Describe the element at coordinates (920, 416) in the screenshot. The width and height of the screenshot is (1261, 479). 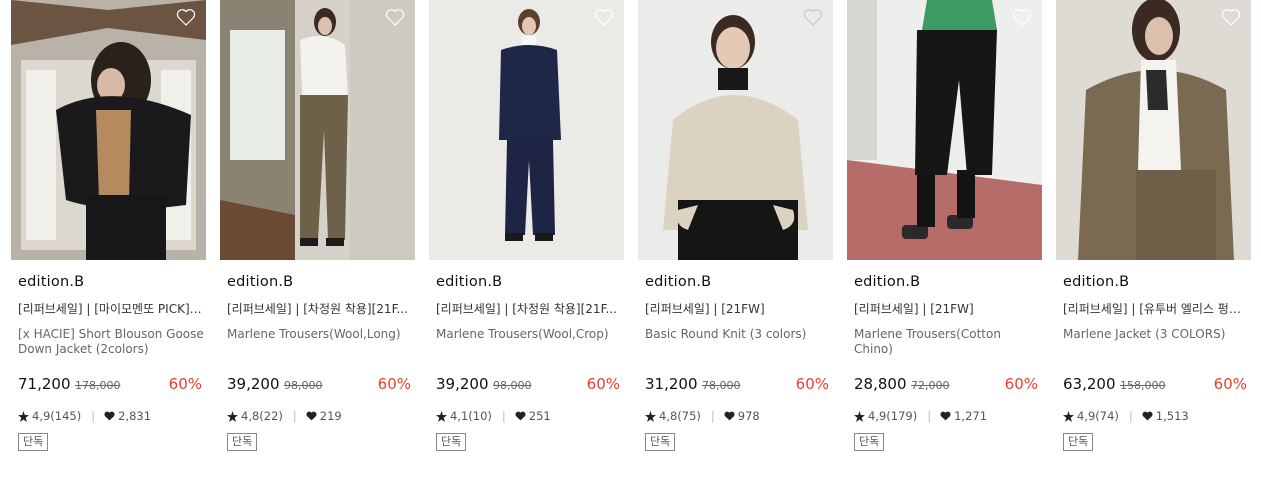
I see `product-stats: 4,9(179) | 1,271` at that location.